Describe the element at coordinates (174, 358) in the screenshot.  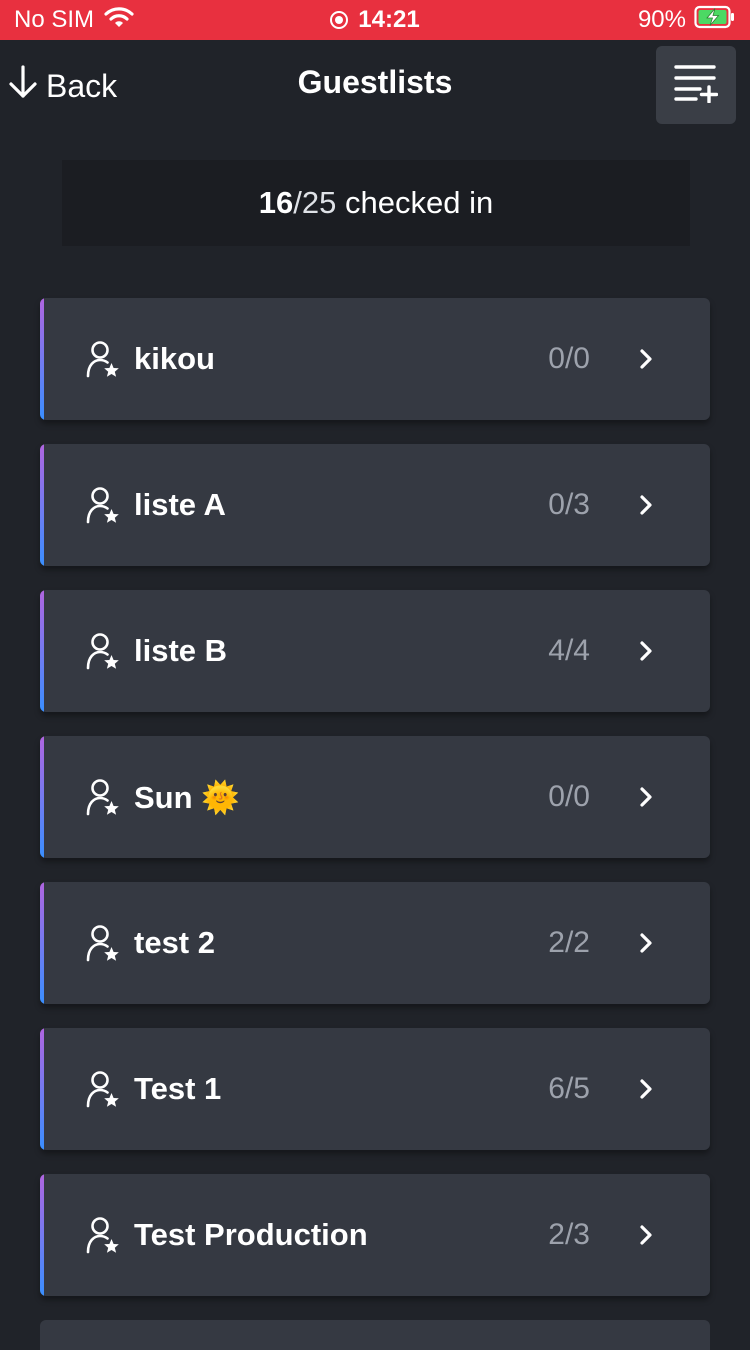
I see `guestlist-name: kikou` at that location.